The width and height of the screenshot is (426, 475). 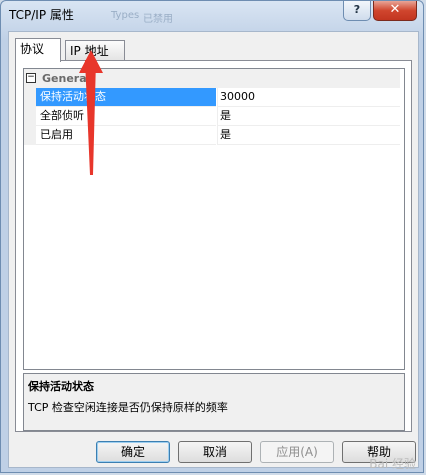 What do you see at coordinates (41, 15) in the screenshot?
I see `window-title: TCP/IP 属性` at bounding box center [41, 15].